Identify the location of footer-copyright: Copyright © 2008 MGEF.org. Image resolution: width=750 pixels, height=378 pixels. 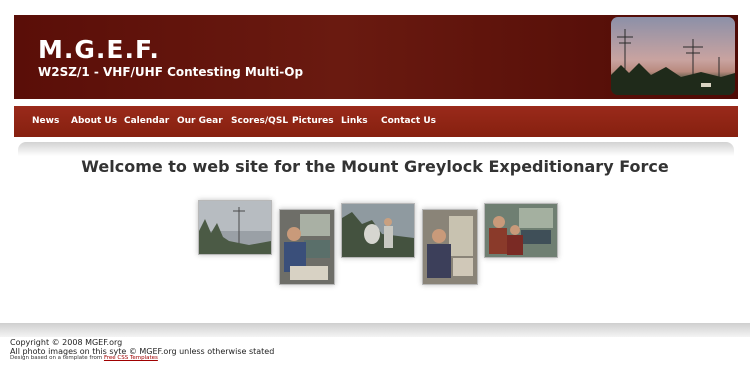
(66, 342).